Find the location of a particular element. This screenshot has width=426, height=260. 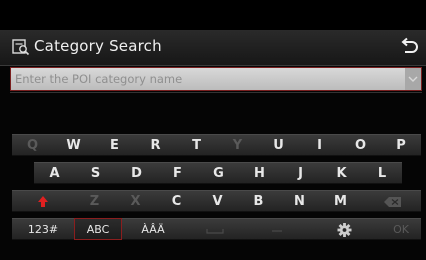

back-arrow-icon is located at coordinates (409, 47).